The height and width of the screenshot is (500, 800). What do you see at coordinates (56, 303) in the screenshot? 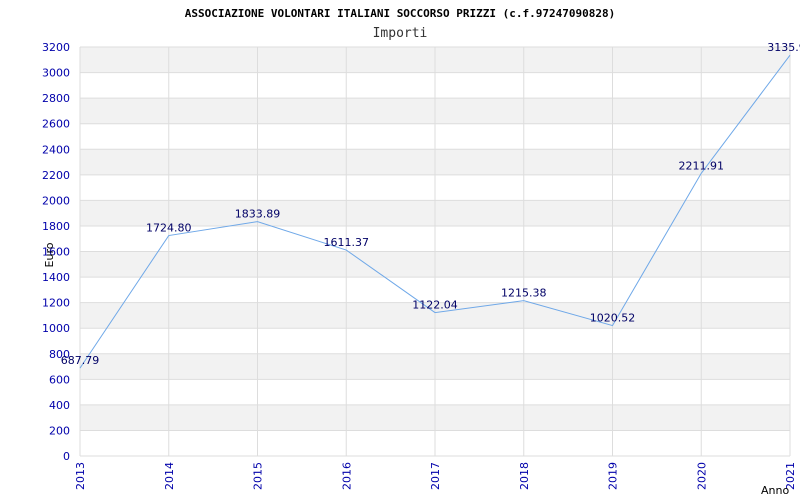
I see `y-tick-label: 1200` at bounding box center [56, 303].